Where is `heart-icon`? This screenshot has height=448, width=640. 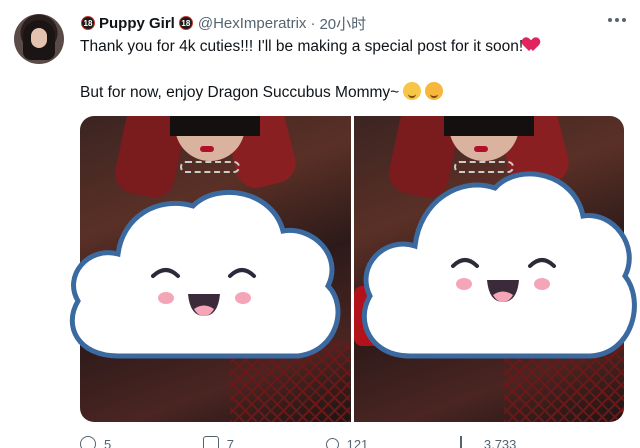 heart-icon is located at coordinates (534, 45).